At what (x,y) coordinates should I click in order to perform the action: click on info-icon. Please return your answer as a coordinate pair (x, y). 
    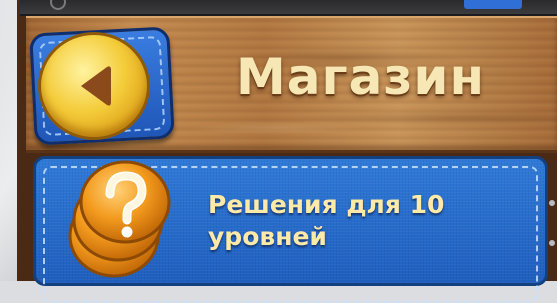
    Looking at the image, I should click on (58, 5).